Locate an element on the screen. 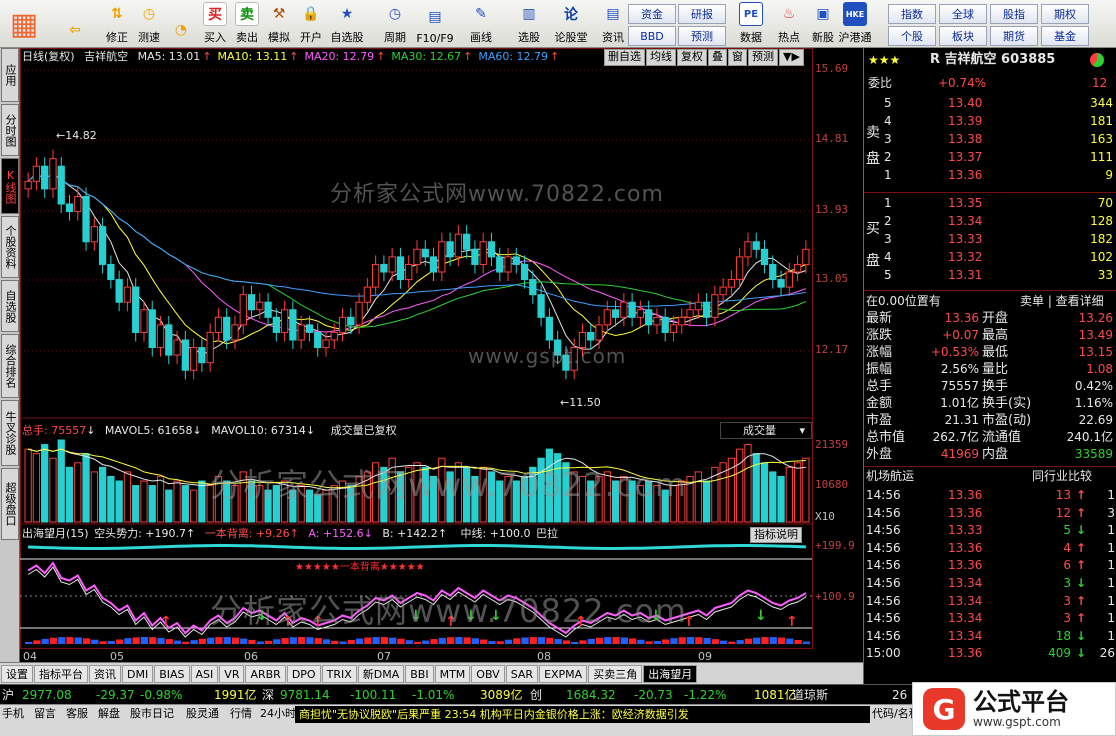 The width and height of the screenshot is (1116, 736). bid-volume: 128 is located at coordinates (1101, 221).